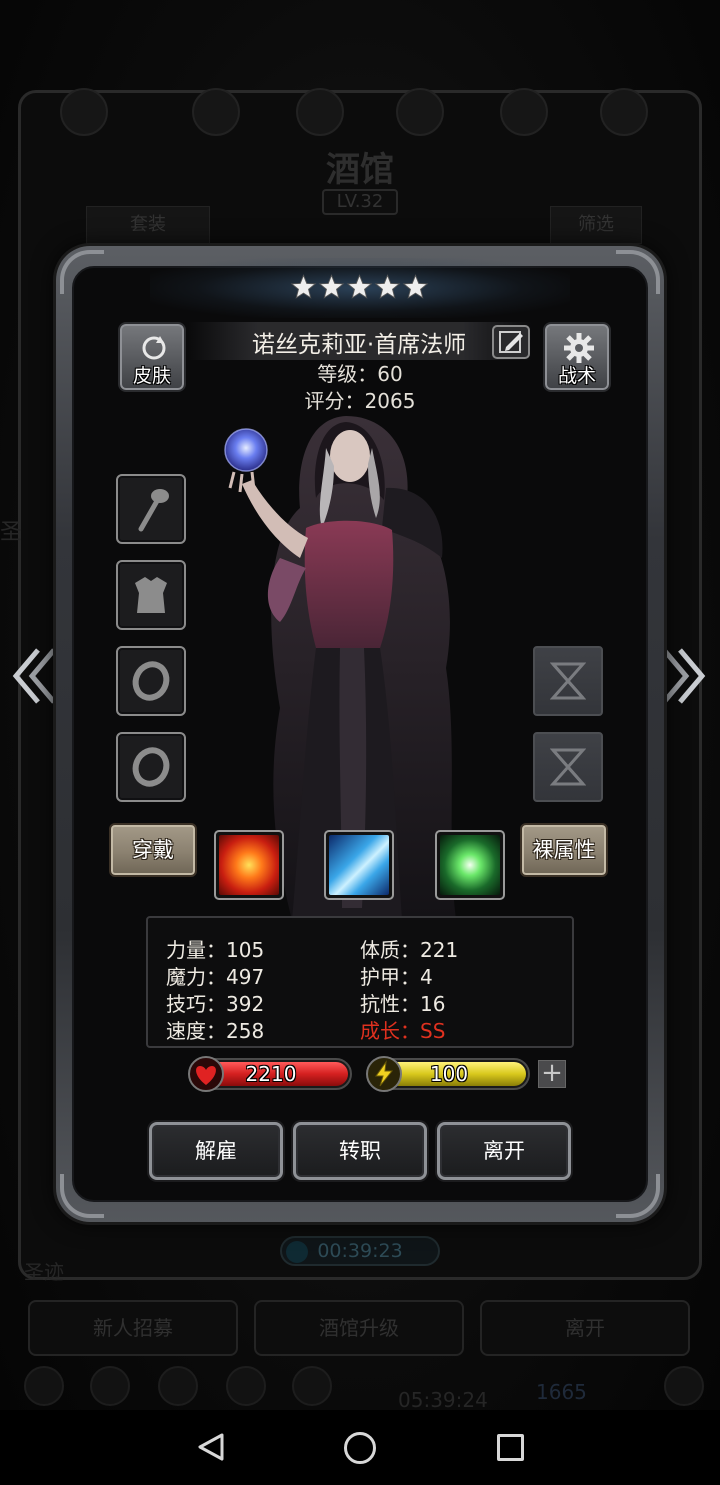 This screenshot has width=720, height=1485. I want to click on background-leave-button: 离开, so click(585, 1328).